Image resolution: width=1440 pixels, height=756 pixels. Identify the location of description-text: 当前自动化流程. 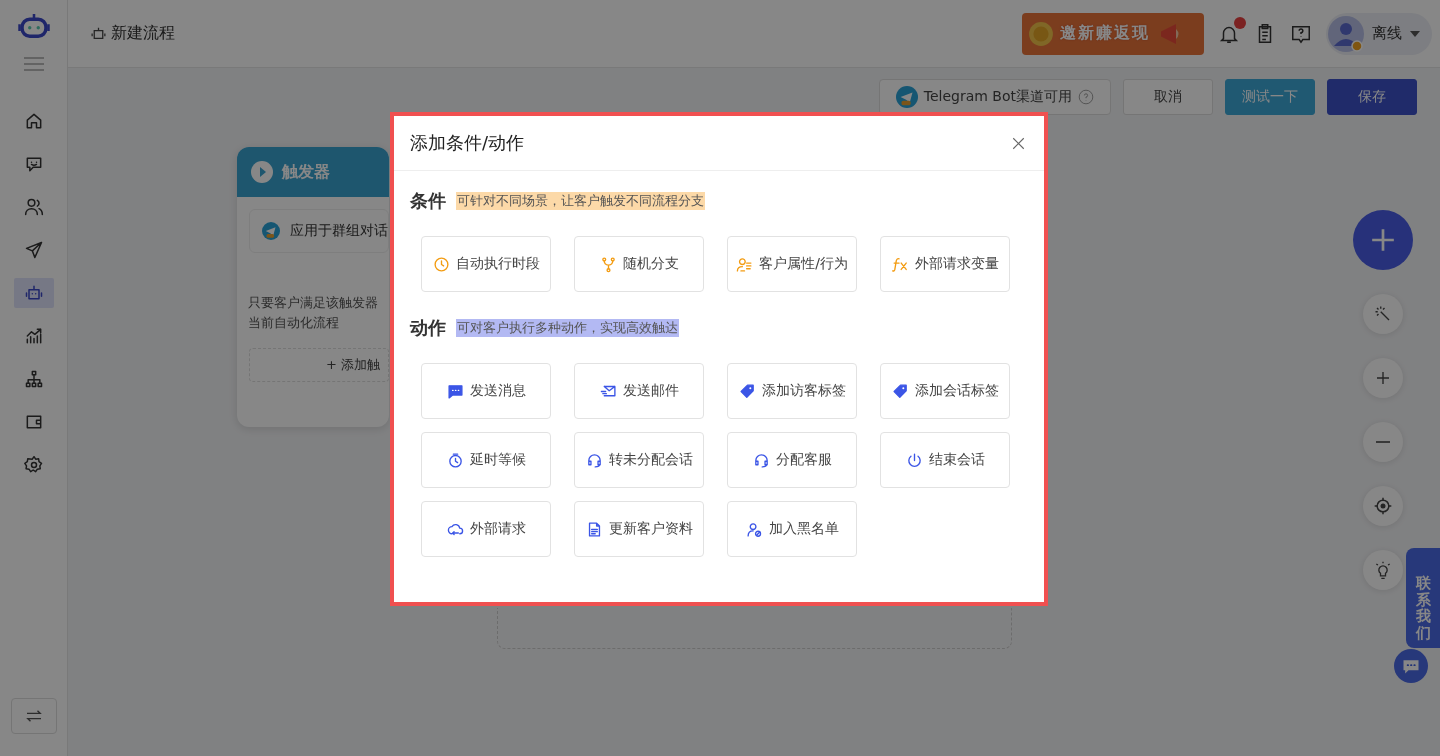
(293, 323).